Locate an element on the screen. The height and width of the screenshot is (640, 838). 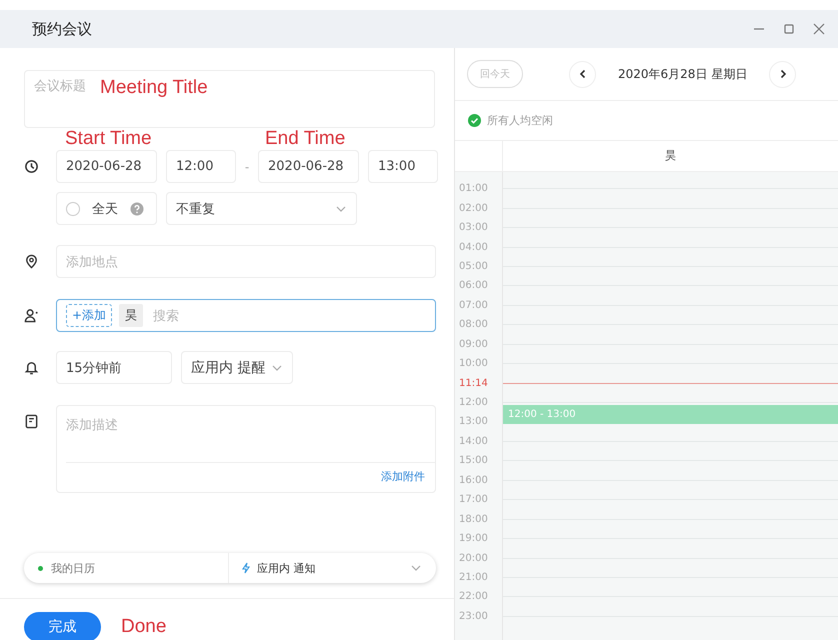
hour-label: 22:00 is located at coordinates (473, 596).